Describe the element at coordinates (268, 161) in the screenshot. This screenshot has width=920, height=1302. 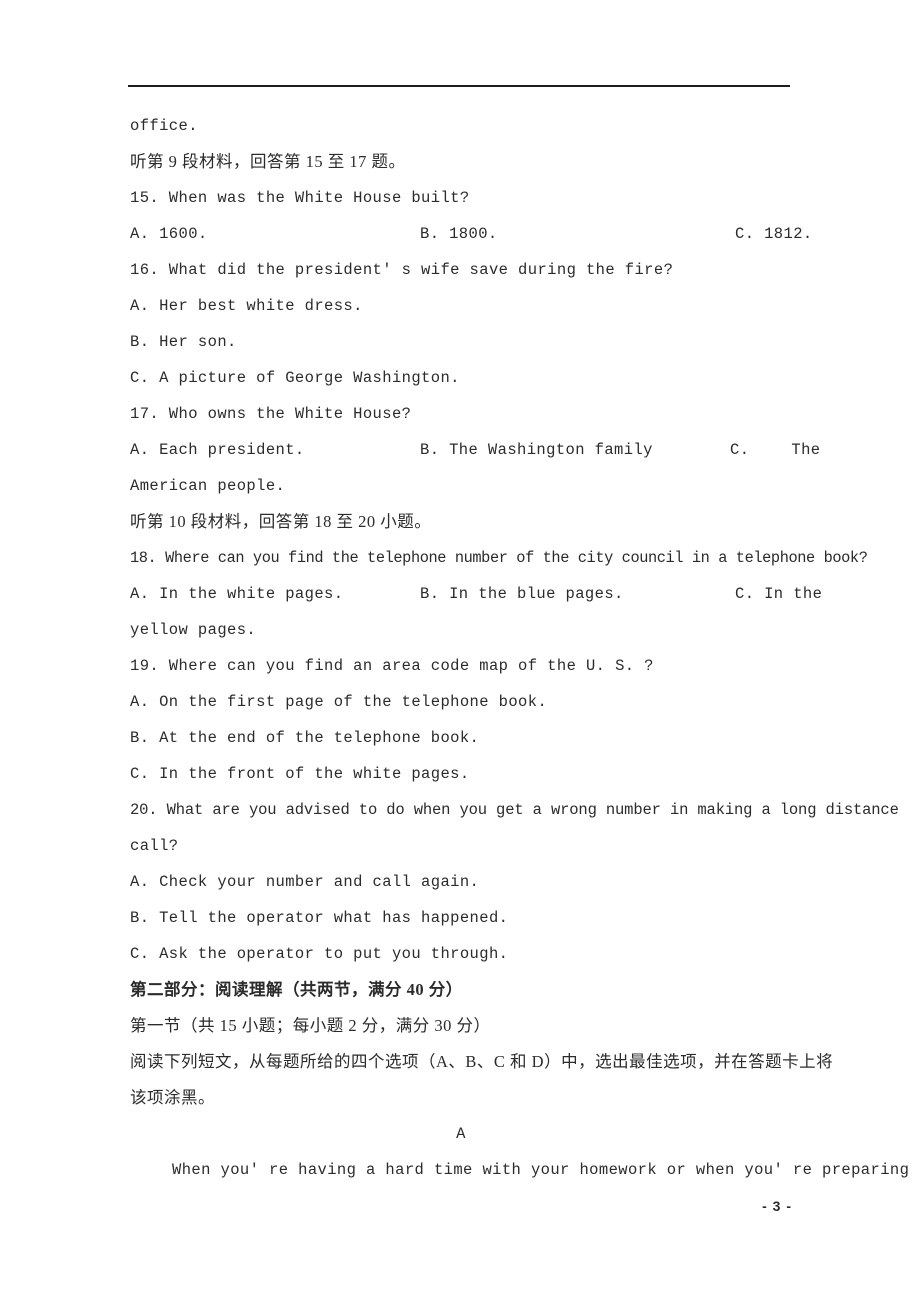
I see `listening-instruction-9: 听第 9 段材料，回答第 15 至 17 题。` at that location.